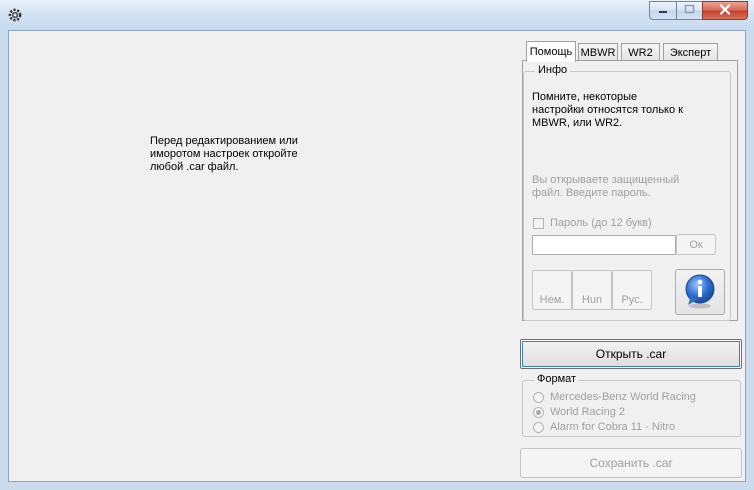  Describe the element at coordinates (538, 223) in the screenshot. I see `password-checkbox` at that location.